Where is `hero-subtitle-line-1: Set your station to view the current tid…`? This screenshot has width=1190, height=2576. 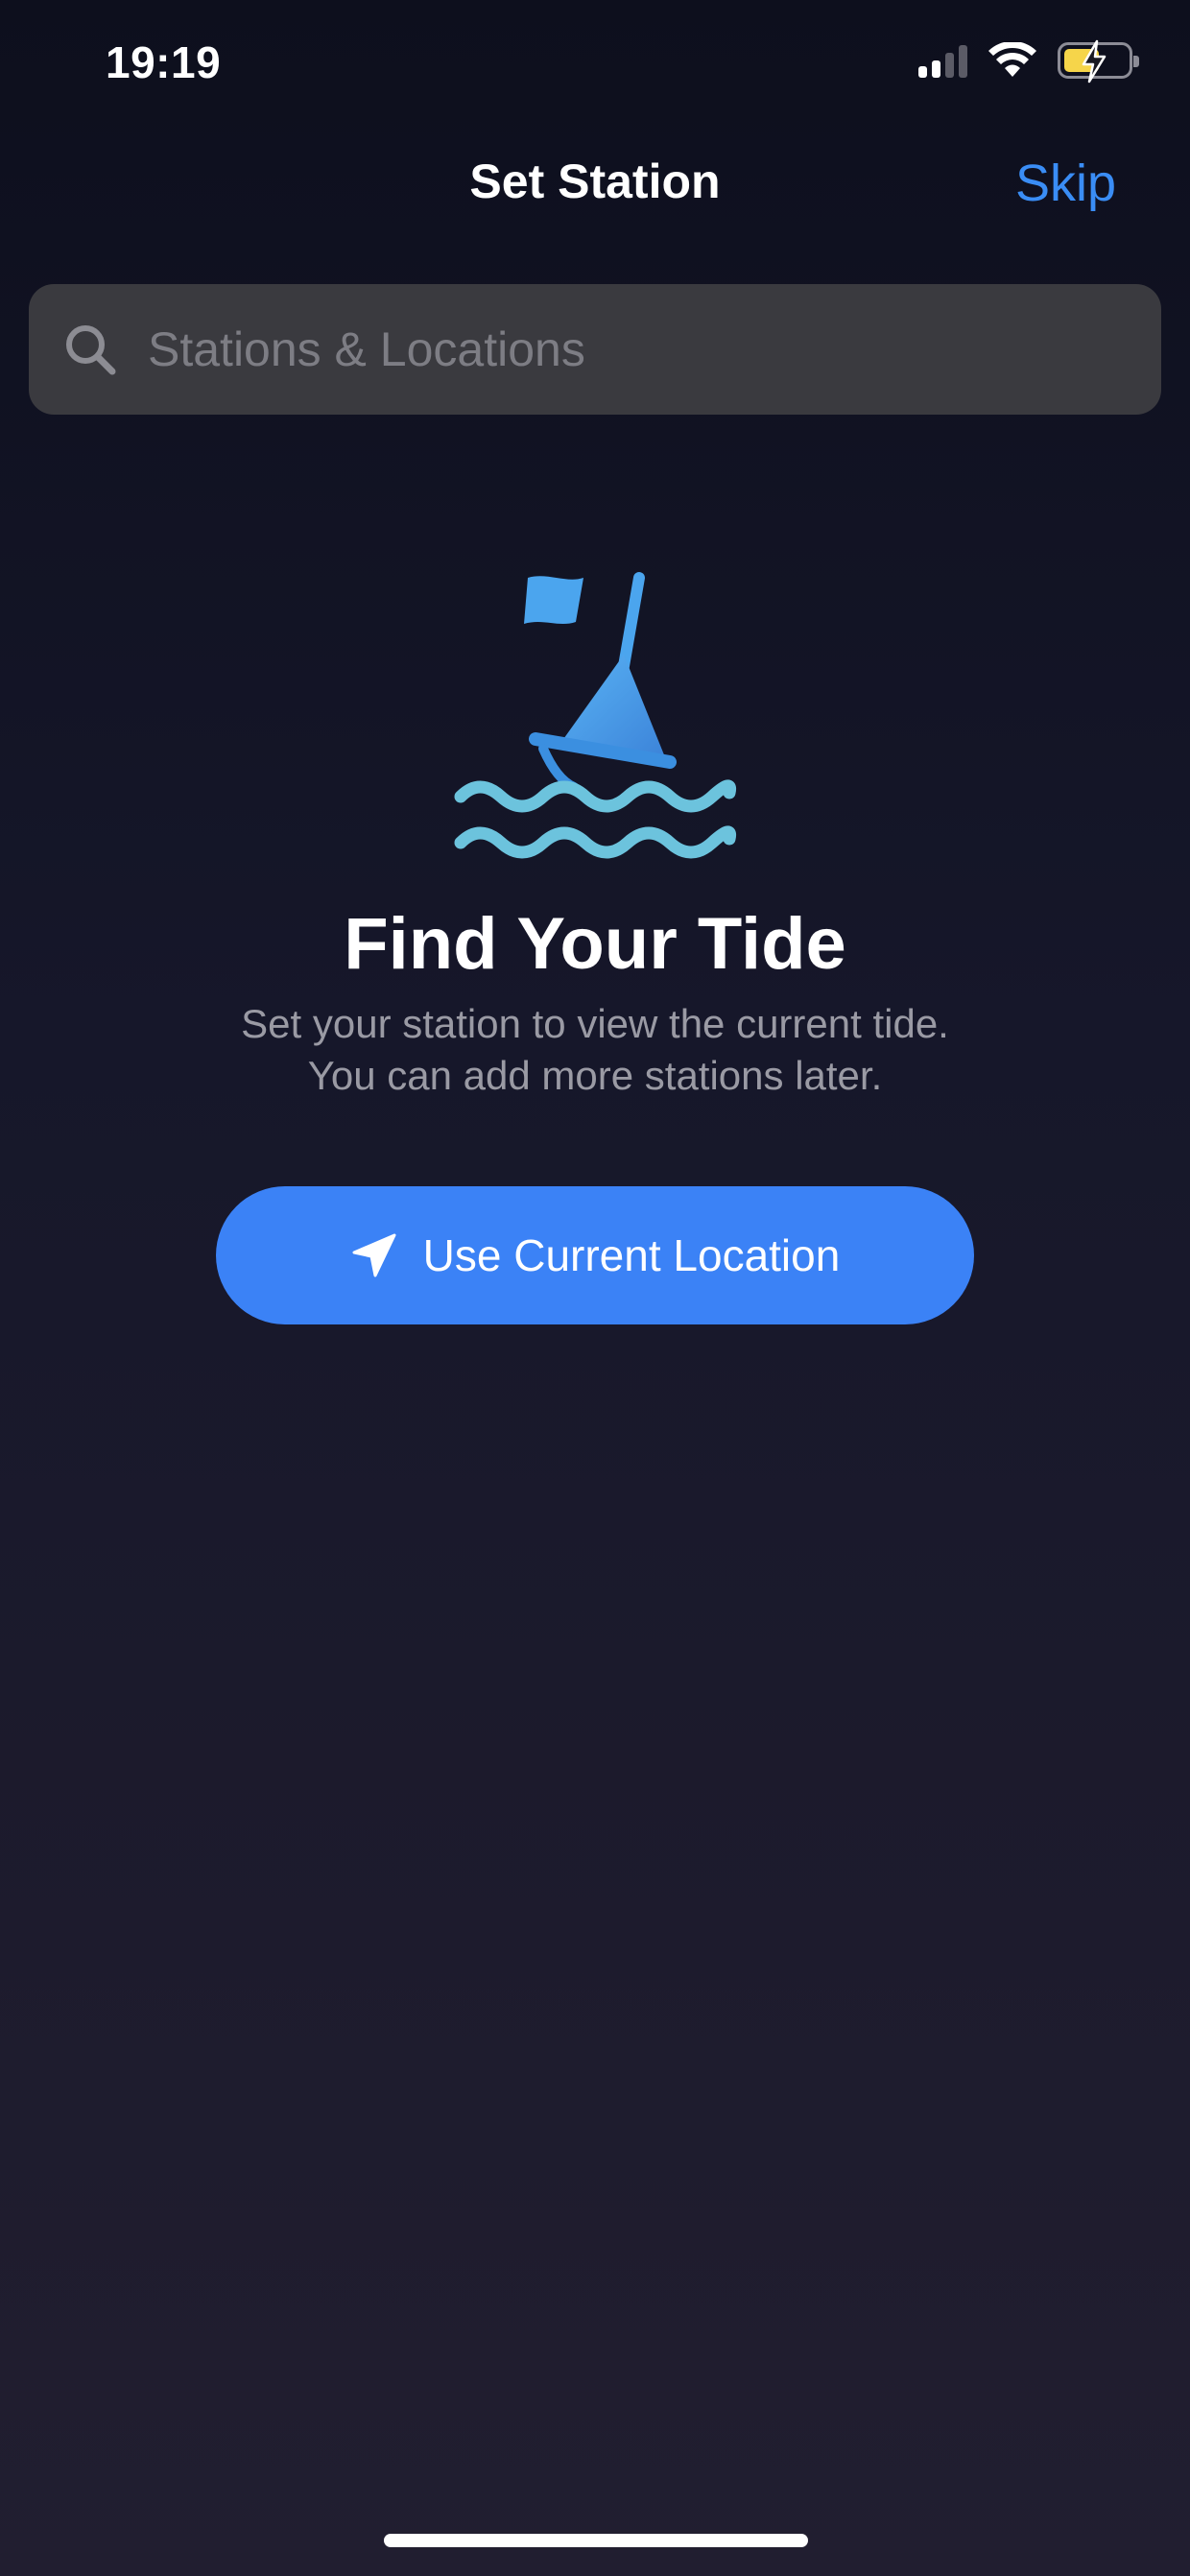 hero-subtitle-line-1: Set your station to view the current tid… is located at coordinates (595, 1023).